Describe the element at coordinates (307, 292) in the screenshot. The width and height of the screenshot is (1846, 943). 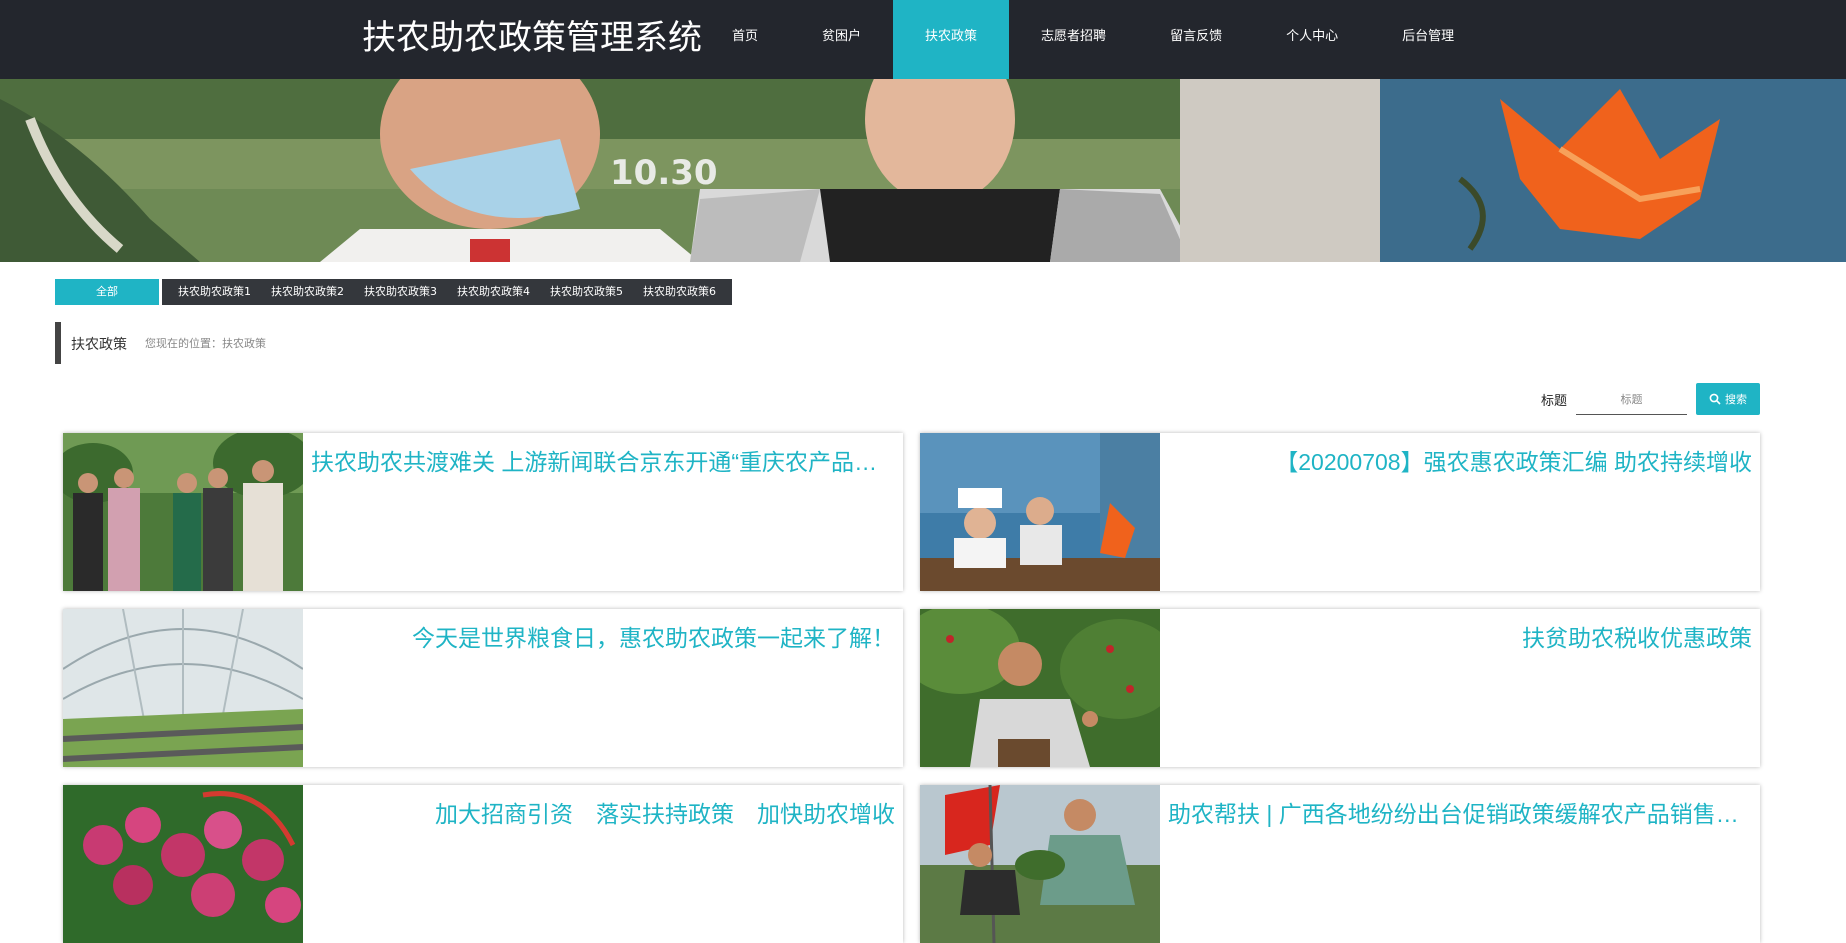
I see `category-item-2: 扶农助农政策2` at that location.